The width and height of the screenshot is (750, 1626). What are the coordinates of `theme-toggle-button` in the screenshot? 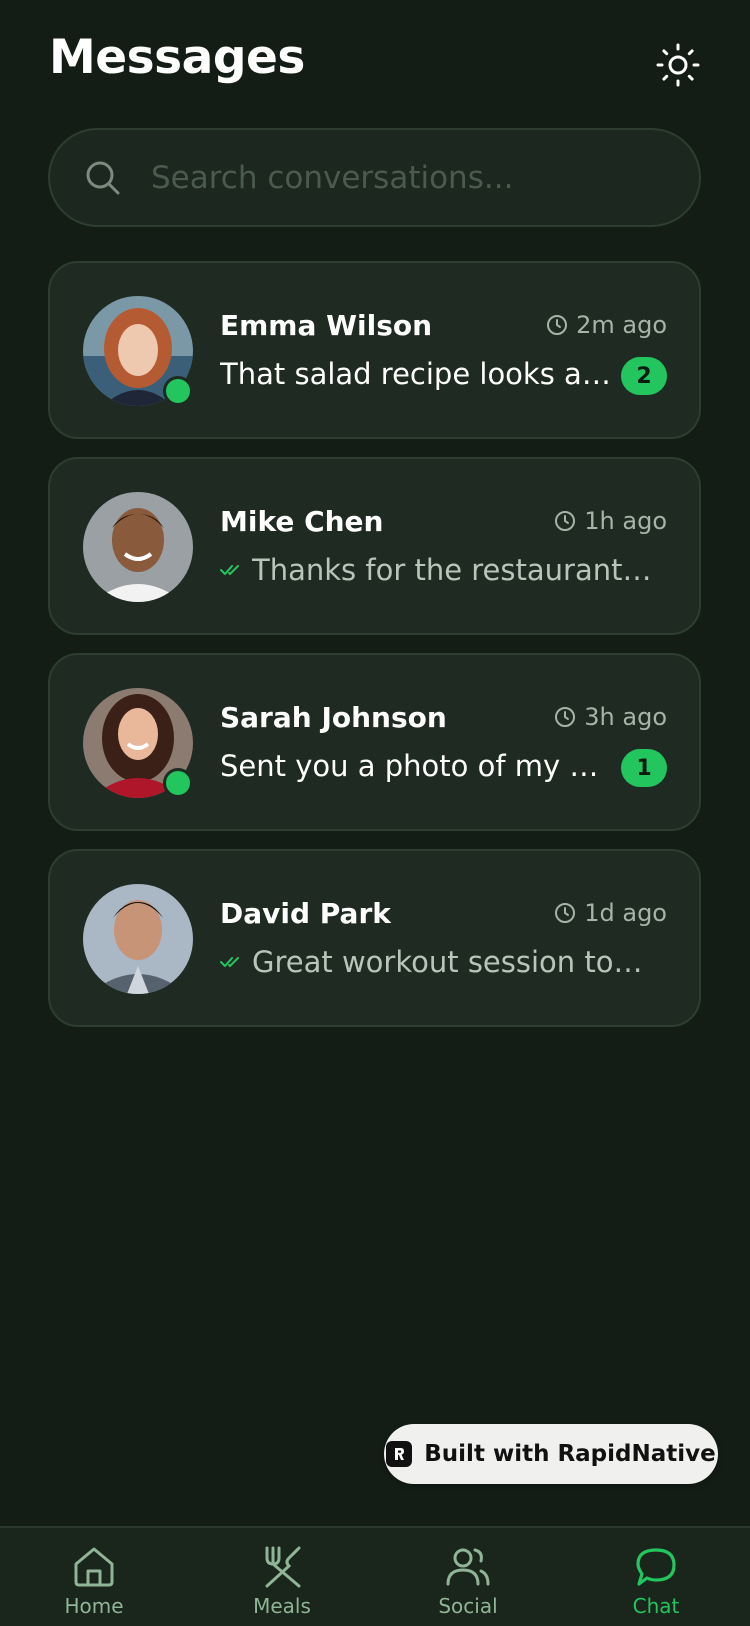 It's located at (678, 65).